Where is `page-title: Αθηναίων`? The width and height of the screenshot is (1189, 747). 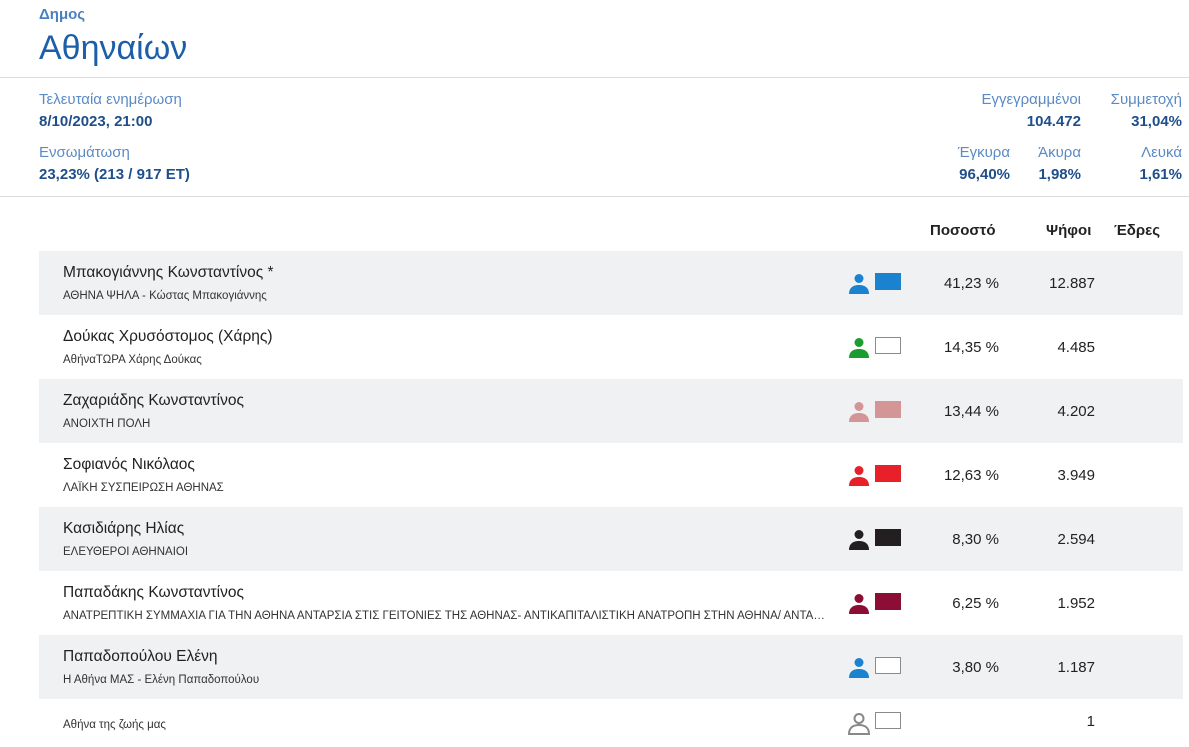 page-title: Αθηναίων is located at coordinates (113, 48).